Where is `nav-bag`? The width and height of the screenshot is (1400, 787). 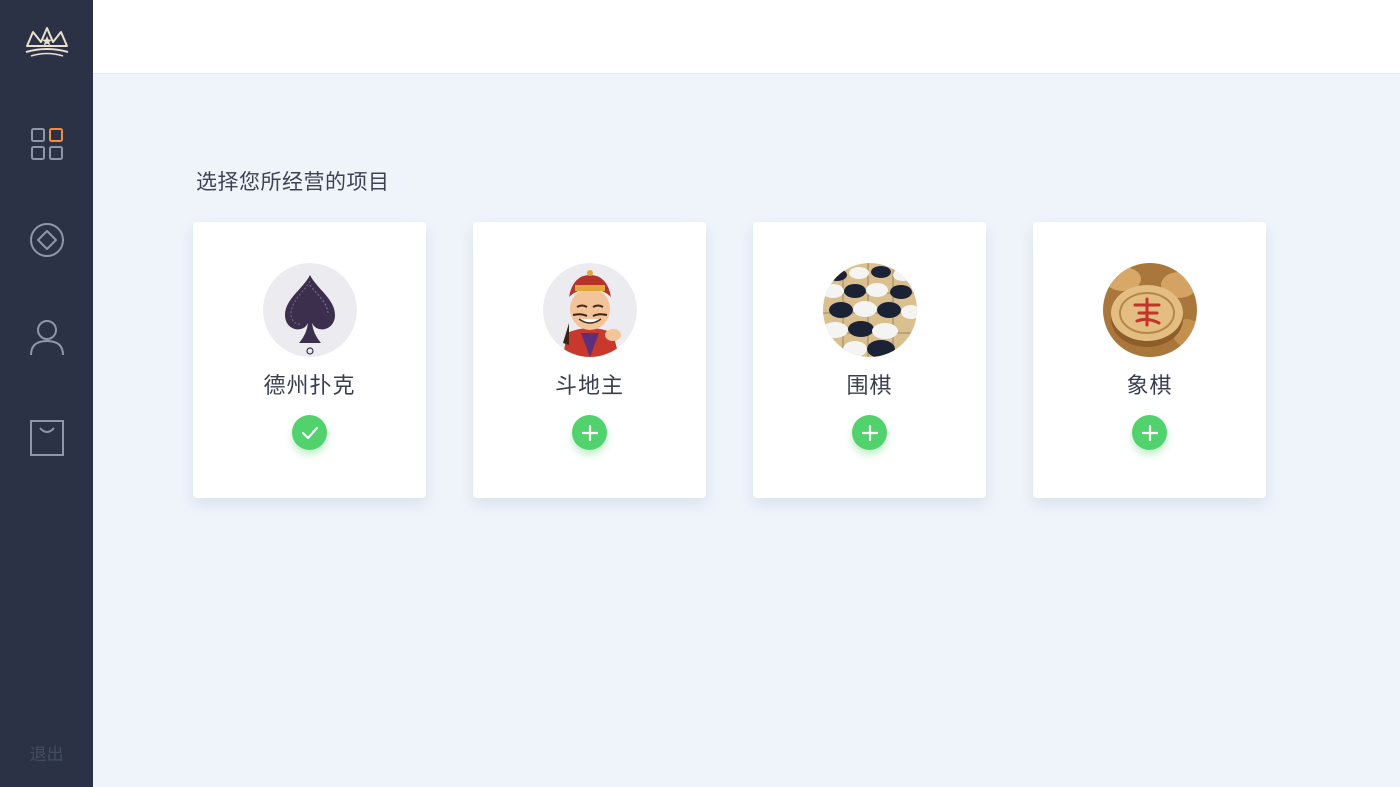 nav-bag is located at coordinates (46, 438).